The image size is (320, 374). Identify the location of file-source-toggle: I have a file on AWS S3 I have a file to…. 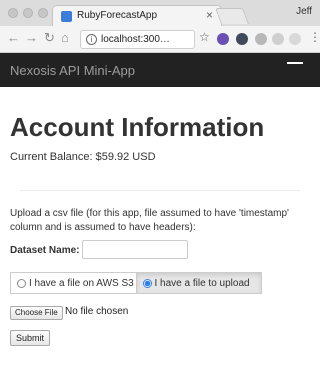
(136, 283).